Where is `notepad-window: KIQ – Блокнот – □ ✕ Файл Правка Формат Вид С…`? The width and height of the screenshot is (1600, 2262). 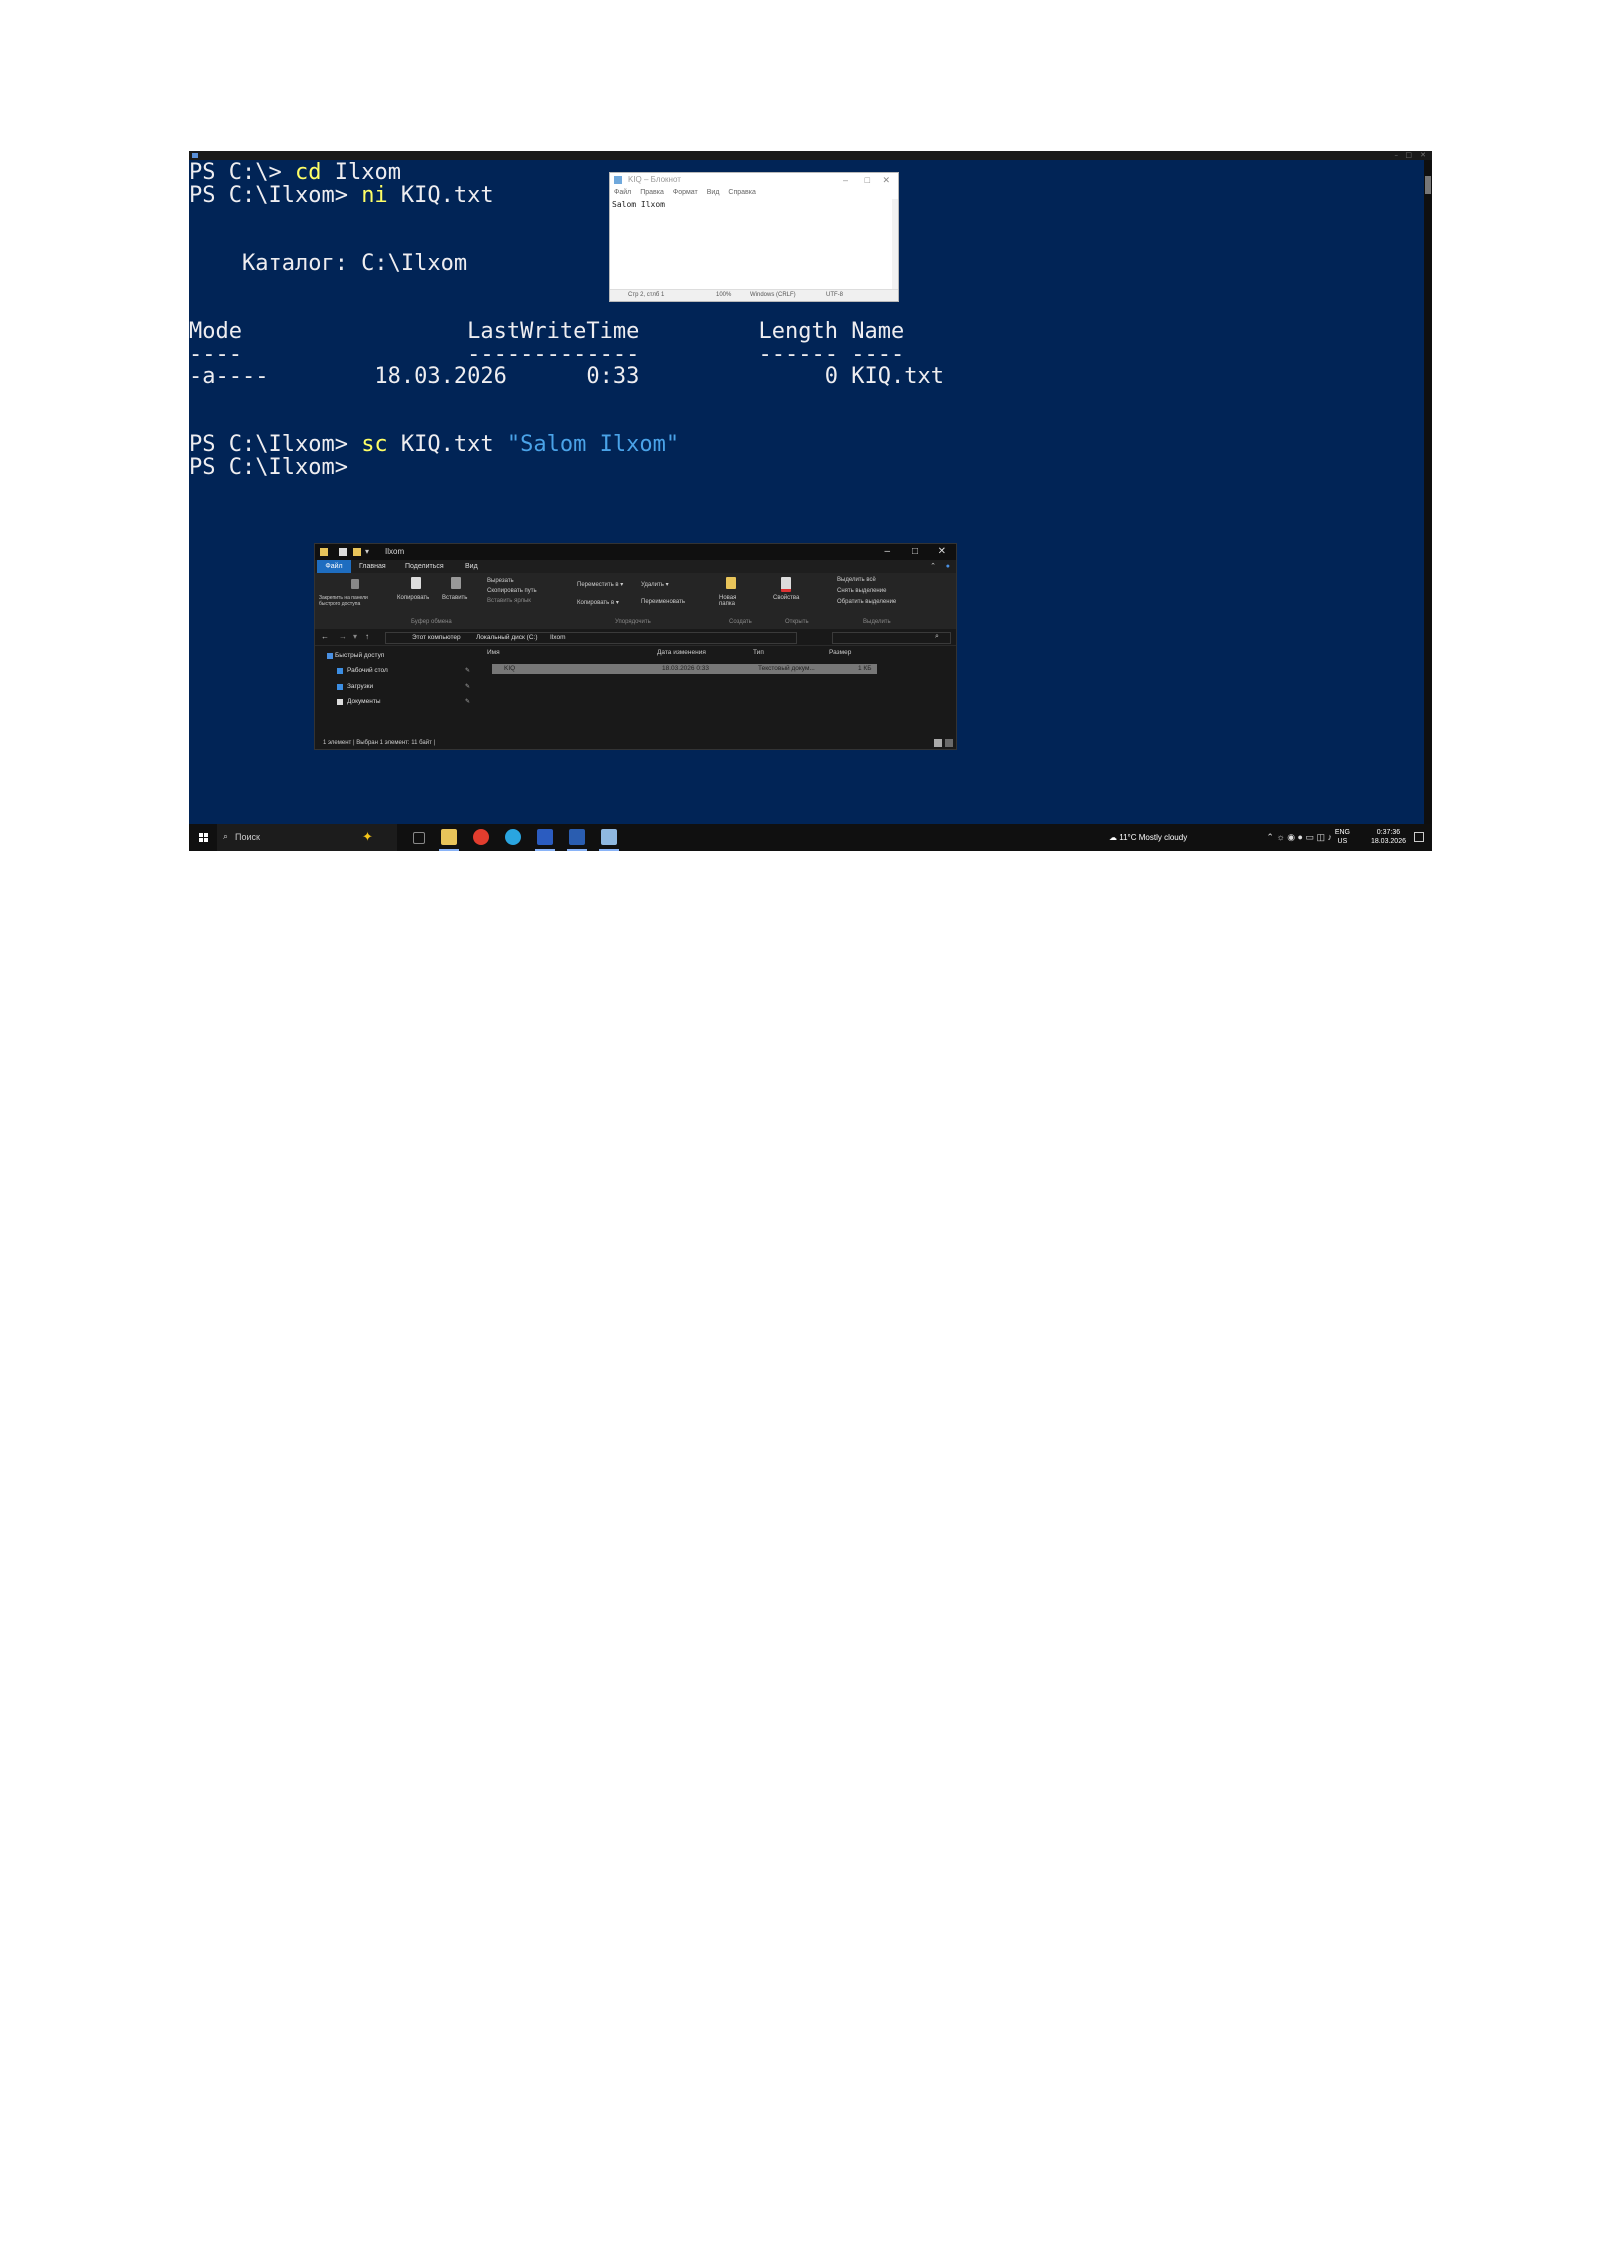 notepad-window: KIQ – Блокнот – □ ✕ Файл Правка Формат Вид С… is located at coordinates (754, 237).